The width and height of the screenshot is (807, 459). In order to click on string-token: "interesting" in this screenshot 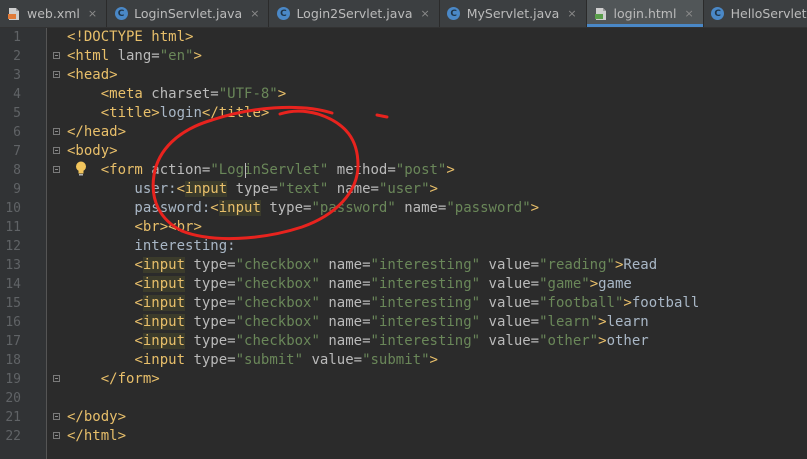, I will do `click(425, 322)`.